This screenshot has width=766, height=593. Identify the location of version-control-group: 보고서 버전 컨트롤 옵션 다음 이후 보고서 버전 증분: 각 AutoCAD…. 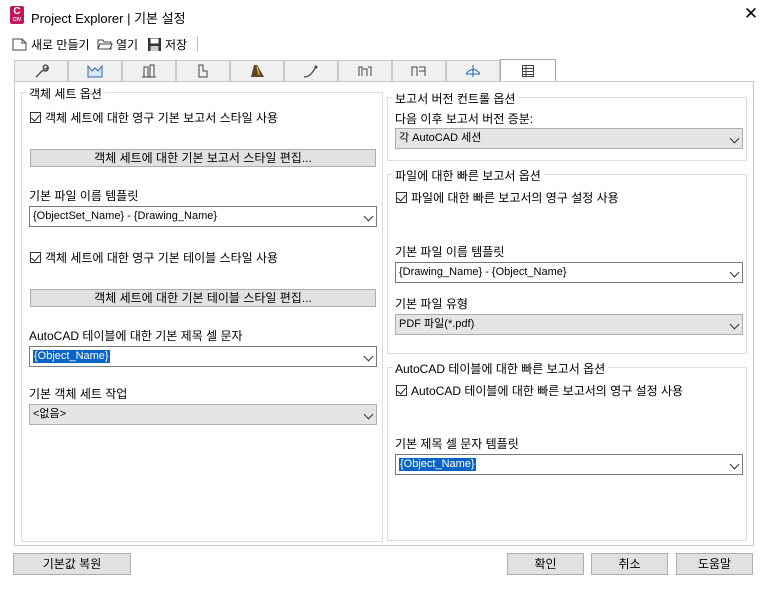
(567, 125).